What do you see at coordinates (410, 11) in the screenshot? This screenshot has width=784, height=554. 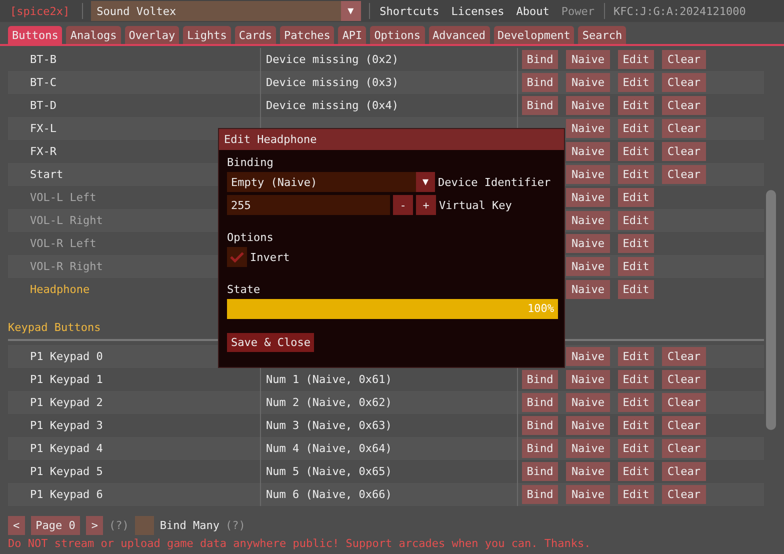 I see `menu-item: Shortcuts` at bounding box center [410, 11].